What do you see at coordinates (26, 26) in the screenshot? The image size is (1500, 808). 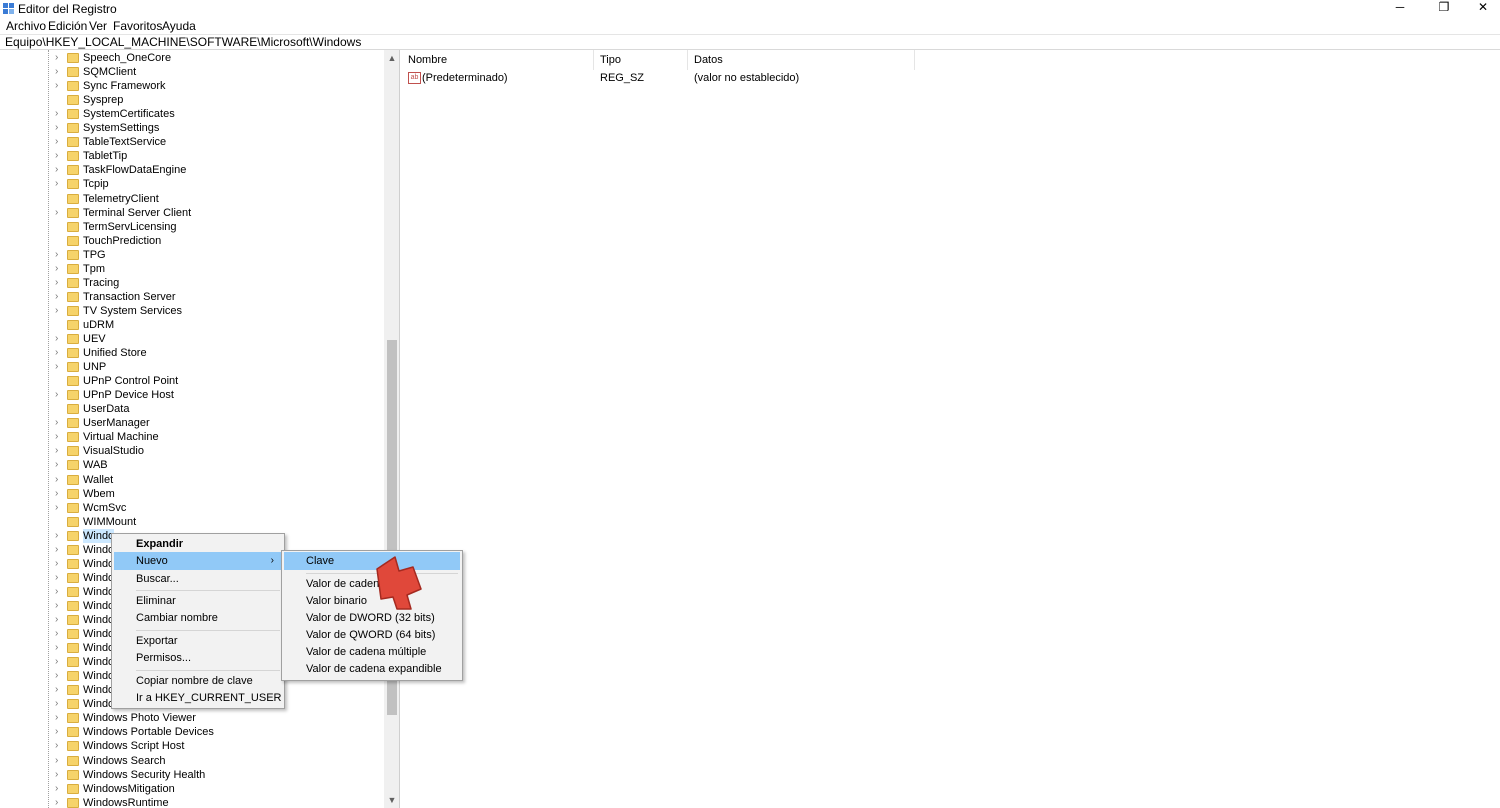 I see `menu-archivo: Archivo` at bounding box center [26, 26].